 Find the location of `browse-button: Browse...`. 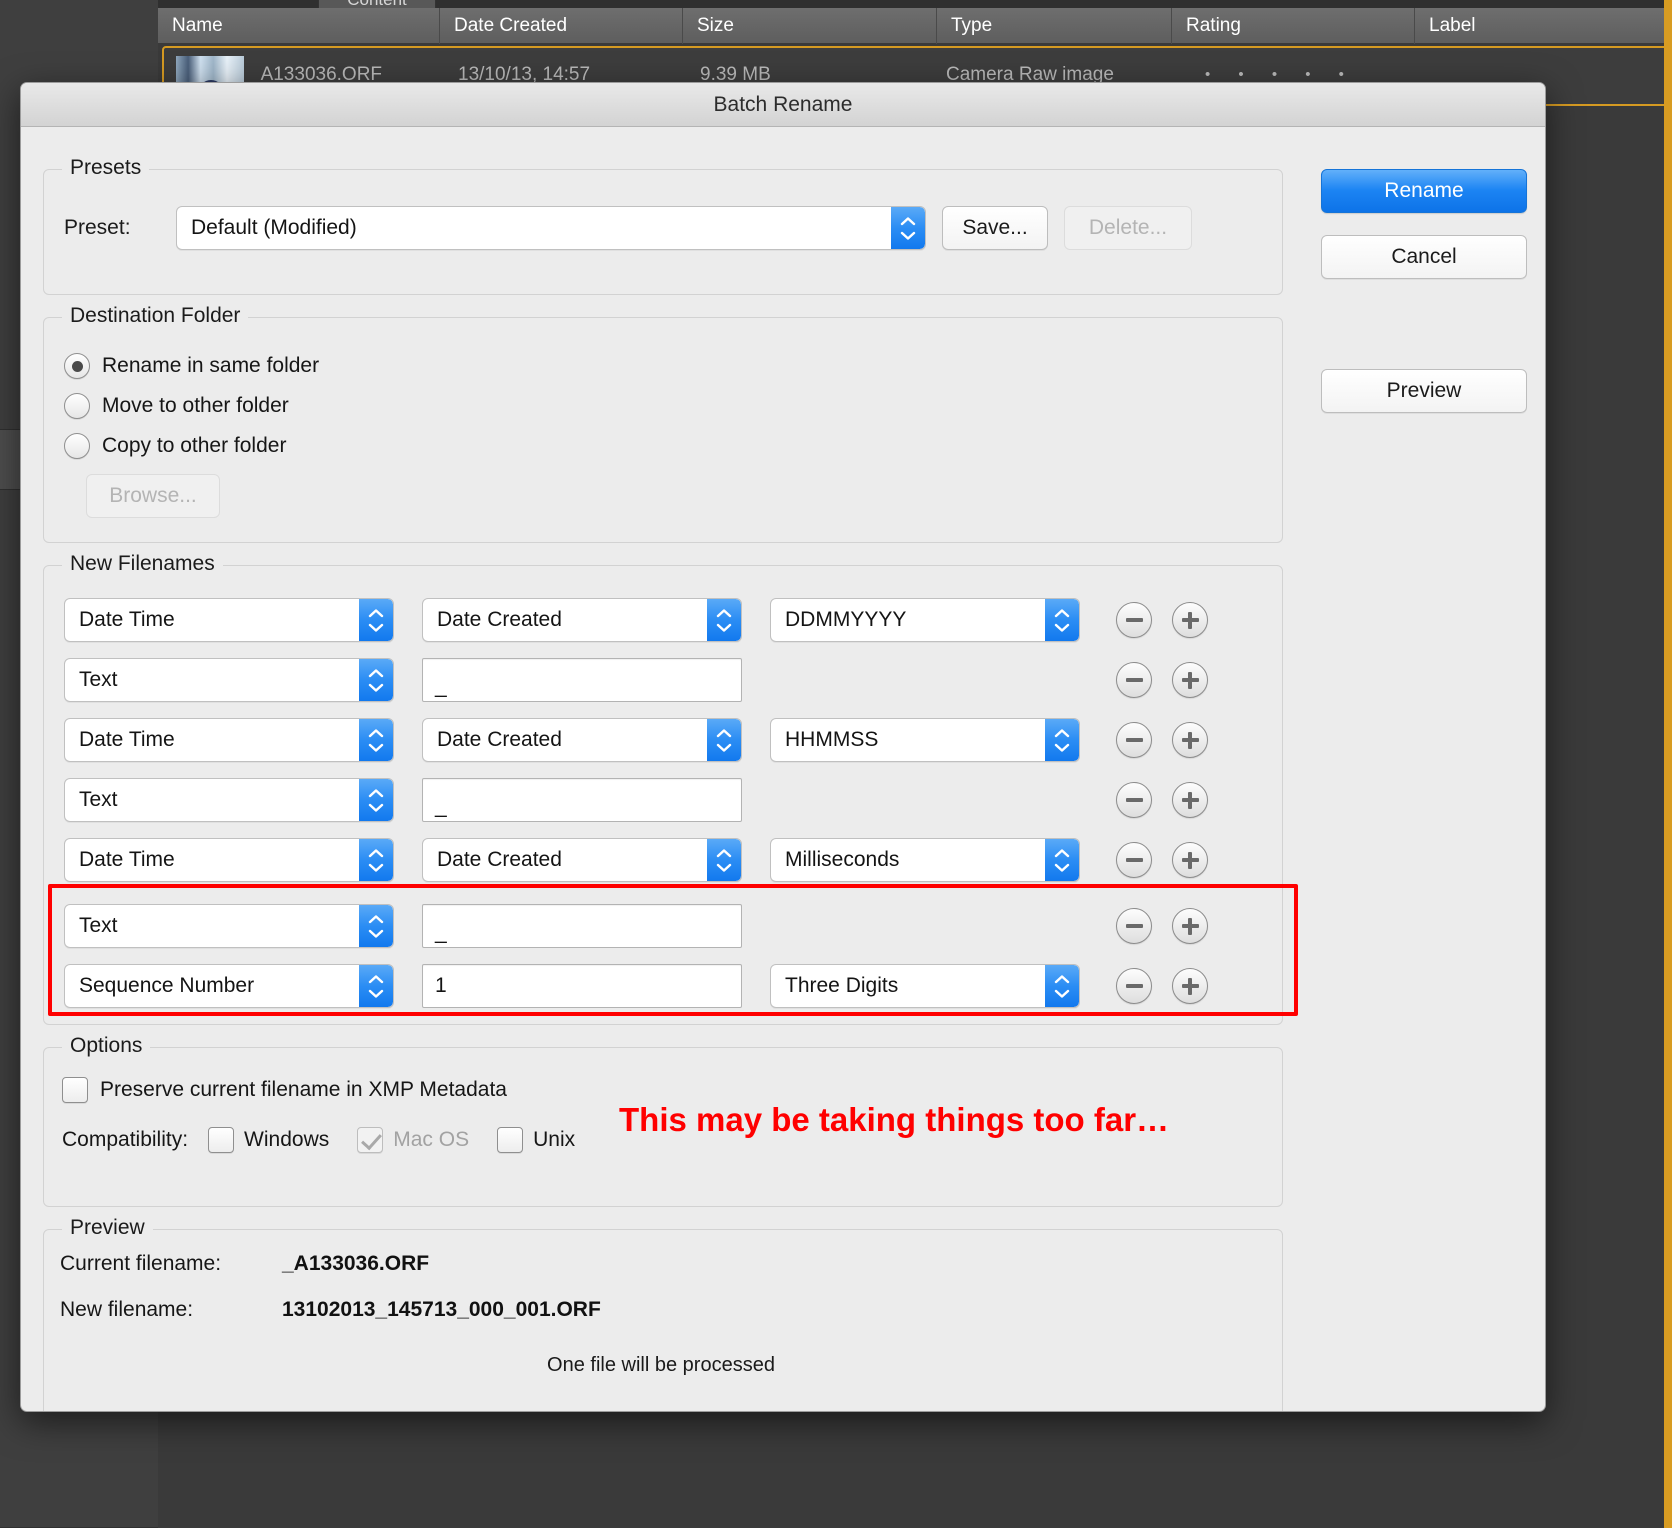

browse-button: Browse... is located at coordinates (153, 496).